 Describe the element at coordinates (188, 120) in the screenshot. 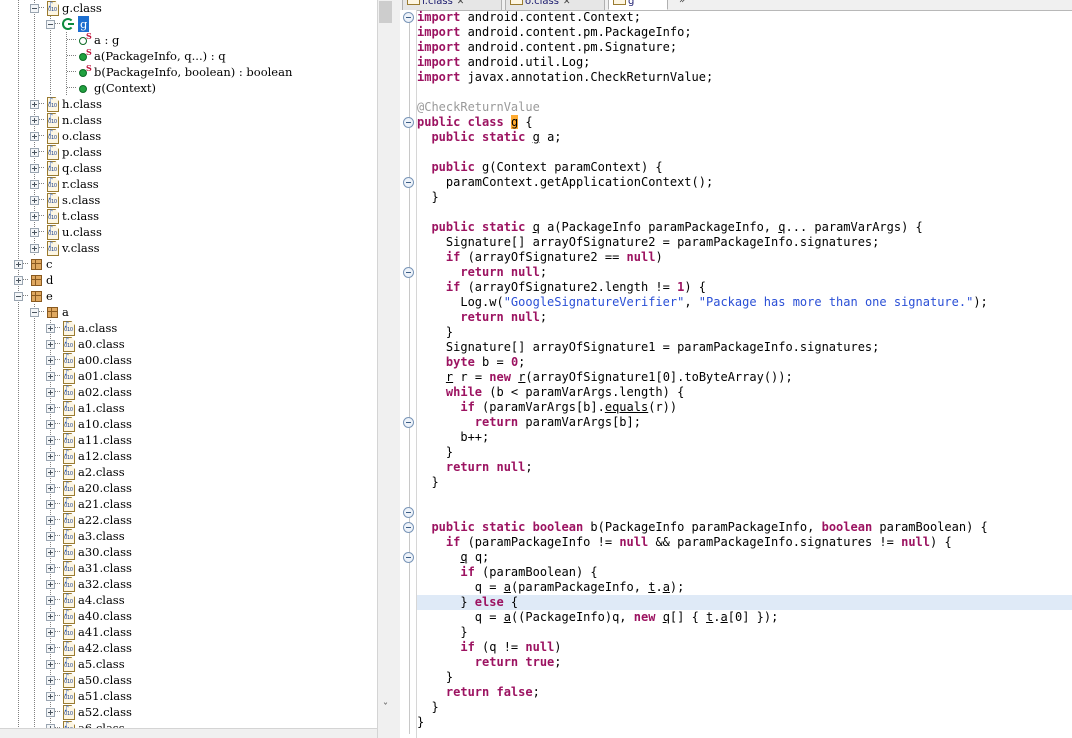

I see `tree-node: ♪n.class` at that location.